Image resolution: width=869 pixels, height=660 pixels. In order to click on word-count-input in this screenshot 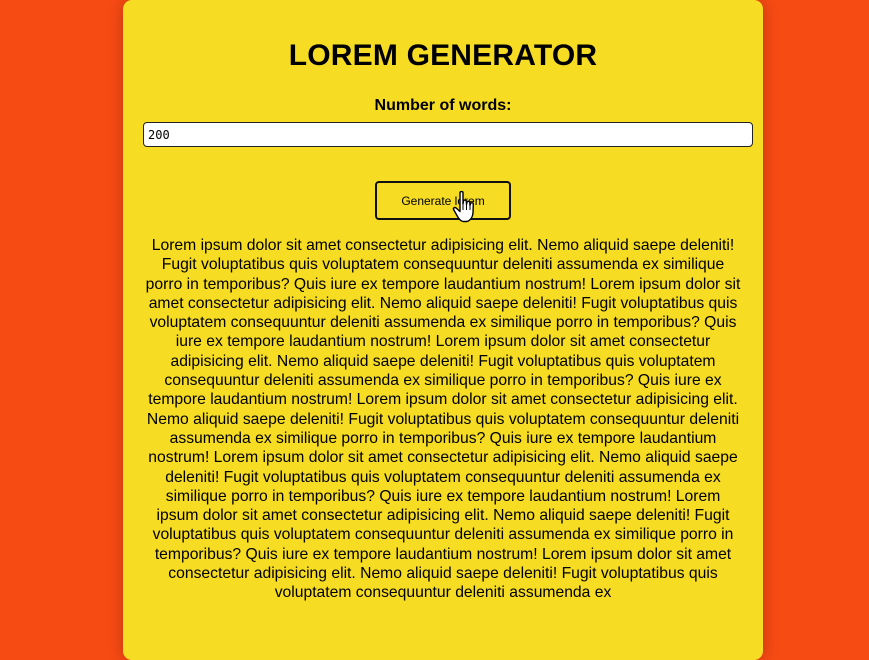, I will do `click(448, 134)`.